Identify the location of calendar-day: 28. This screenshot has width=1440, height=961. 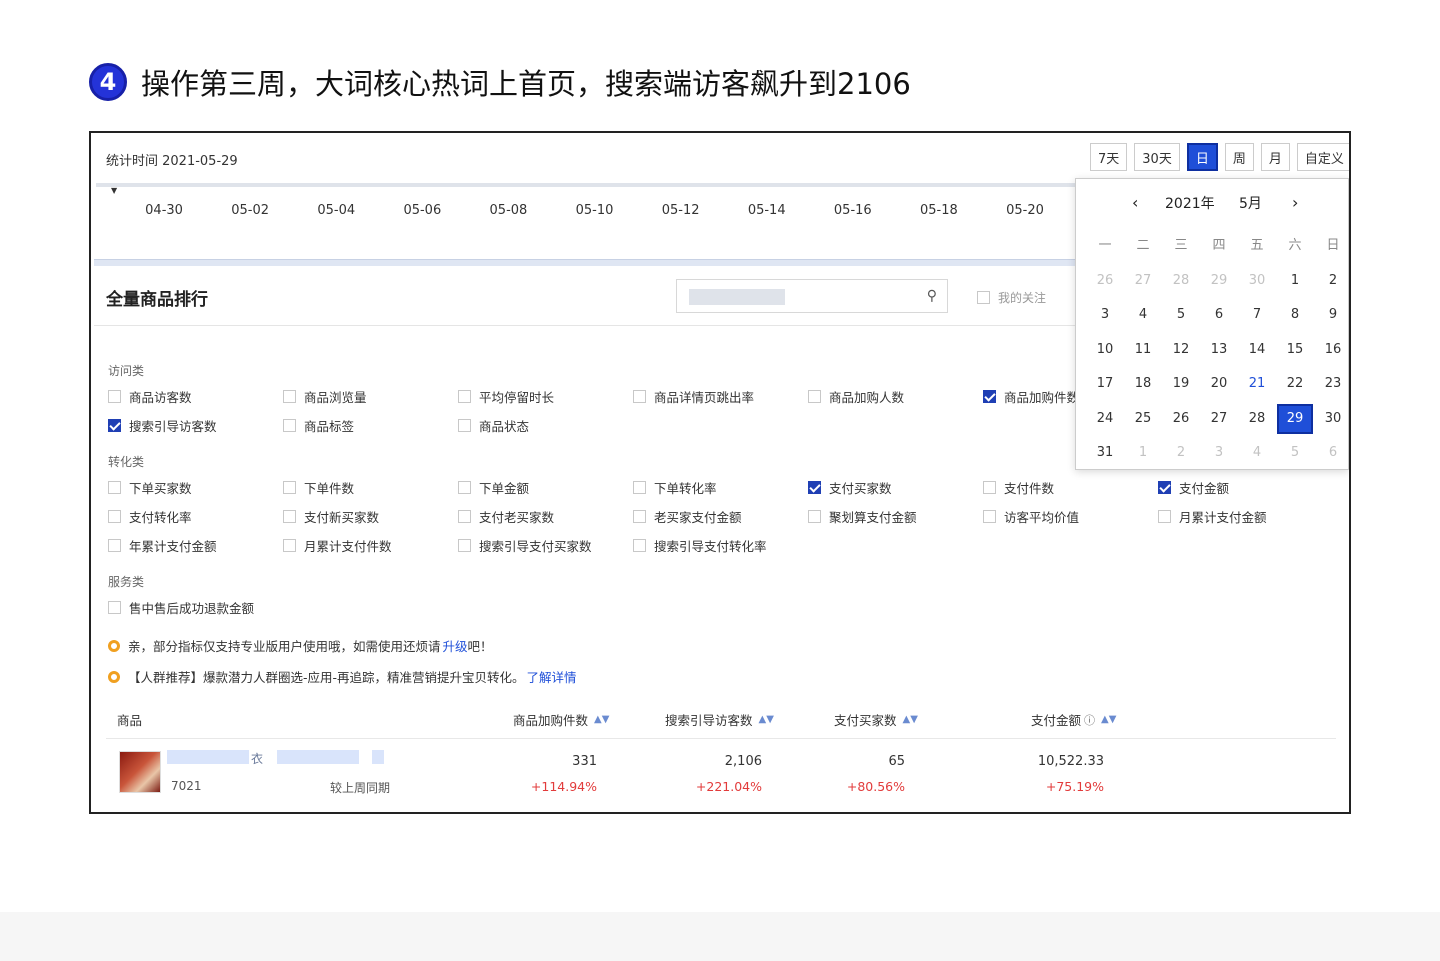
(1257, 419).